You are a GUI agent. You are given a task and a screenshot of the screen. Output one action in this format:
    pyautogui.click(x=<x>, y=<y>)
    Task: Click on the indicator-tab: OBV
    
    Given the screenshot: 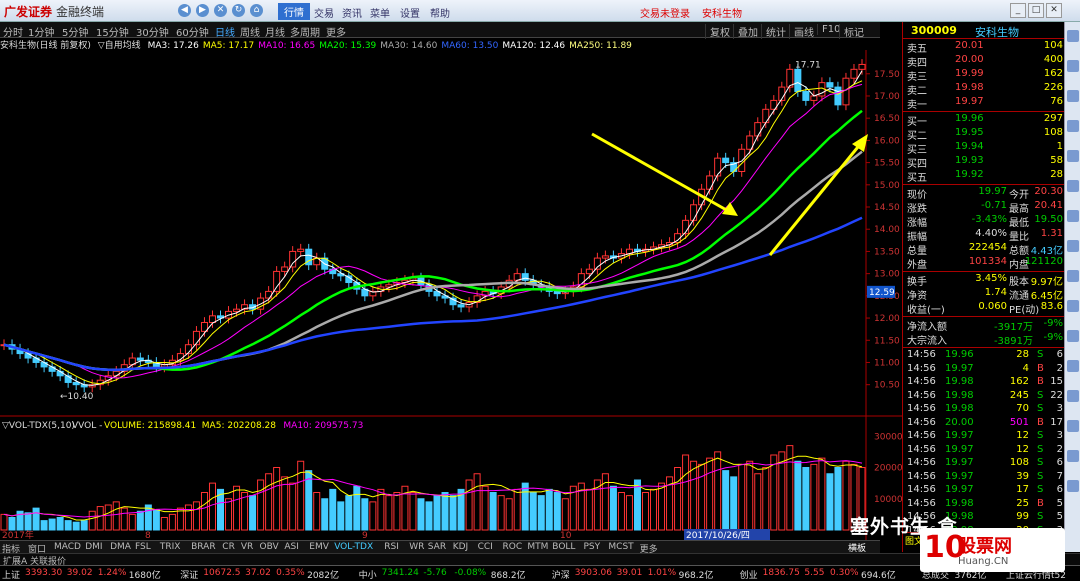 What is the action you would take?
    pyautogui.click(x=269, y=547)
    